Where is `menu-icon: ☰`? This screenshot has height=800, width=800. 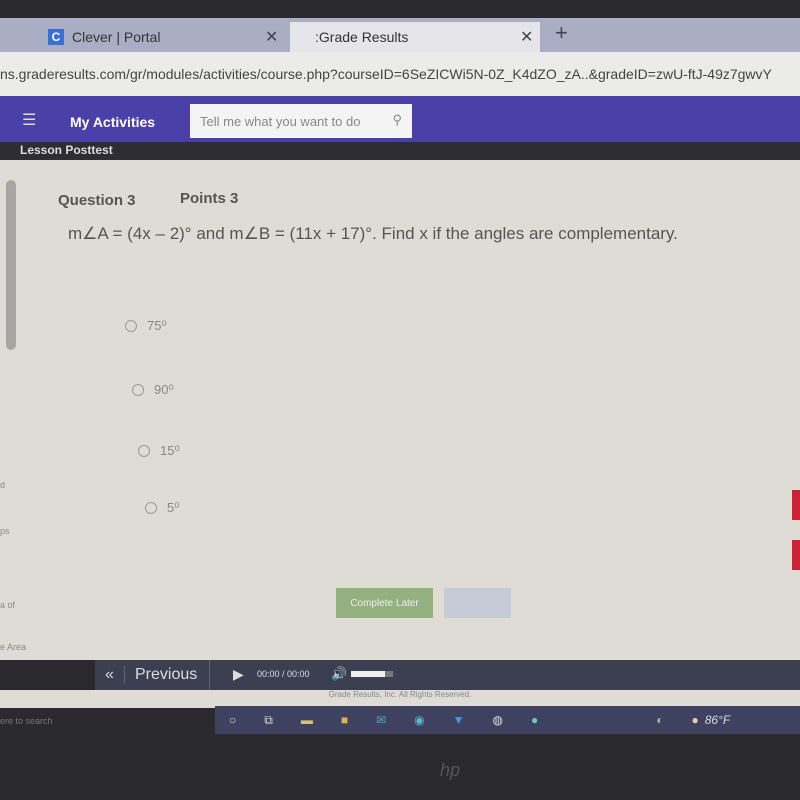 menu-icon: ☰ is located at coordinates (29, 120).